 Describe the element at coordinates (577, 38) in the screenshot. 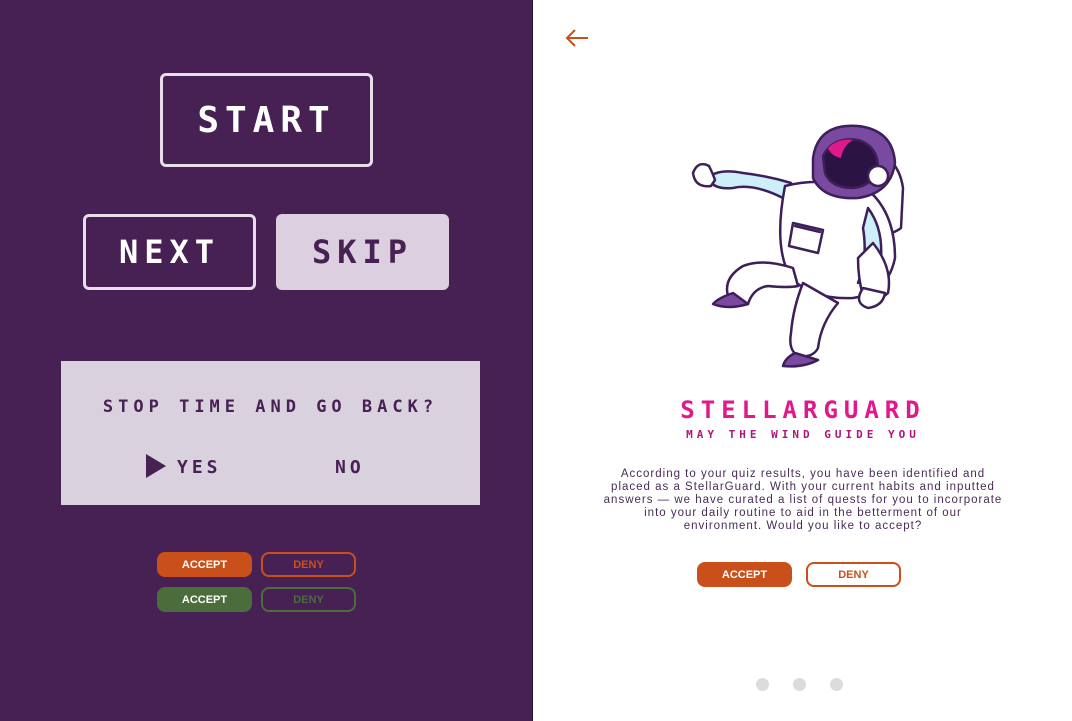

I see `back-arrow-icon` at that location.